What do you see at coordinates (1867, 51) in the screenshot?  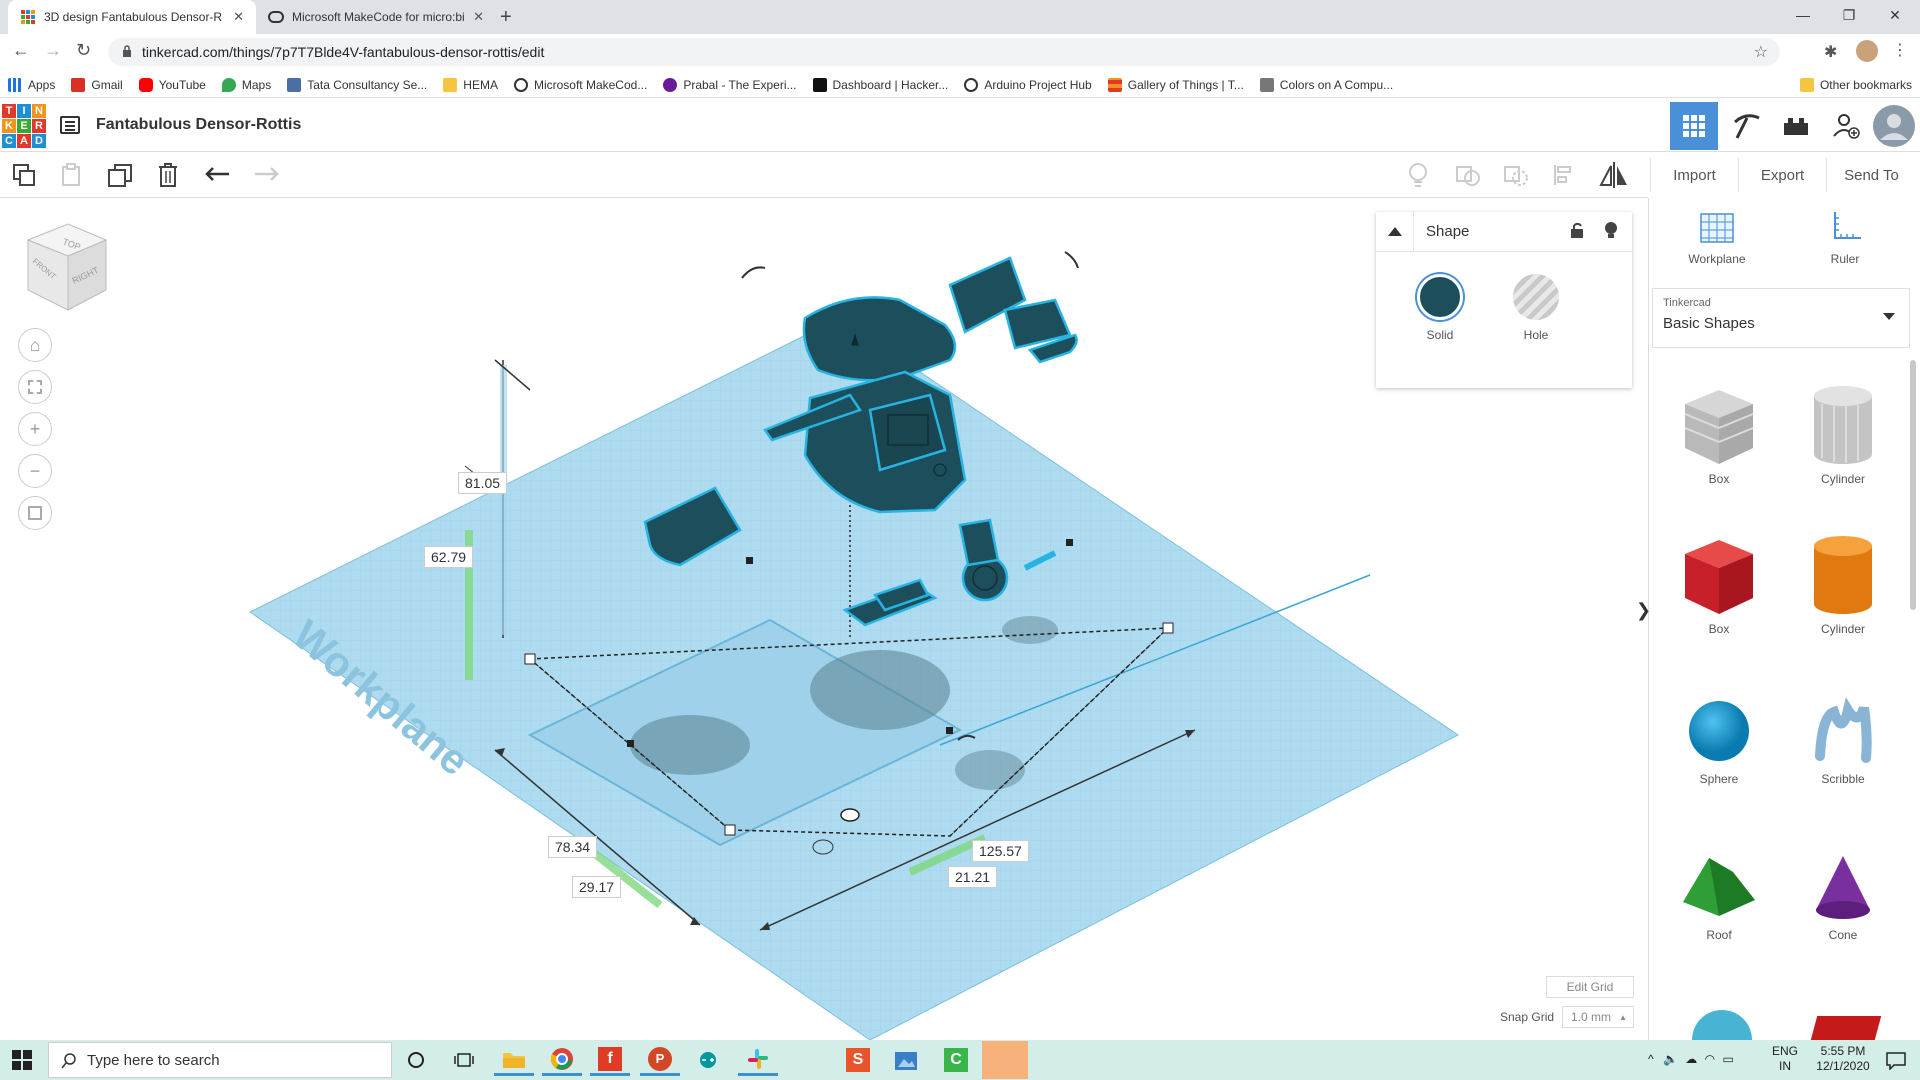 I see `profile-avatar` at bounding box center [1867, 51].